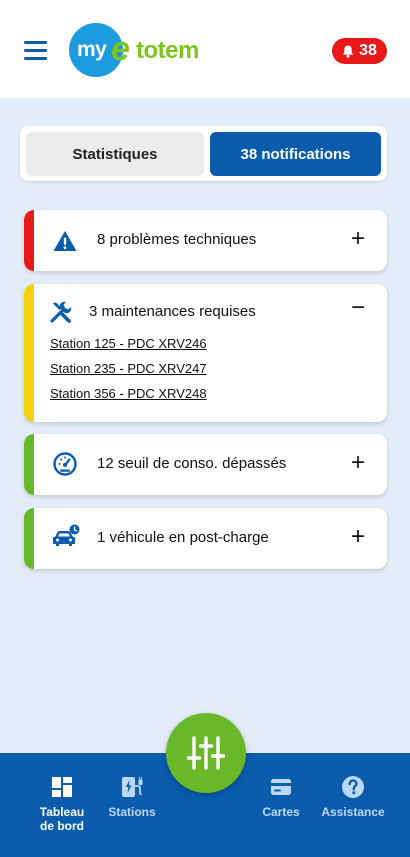 The image size is (410, 857). I want to click on view-tabs: Statistiques 38 notifications, so click(203, 153).